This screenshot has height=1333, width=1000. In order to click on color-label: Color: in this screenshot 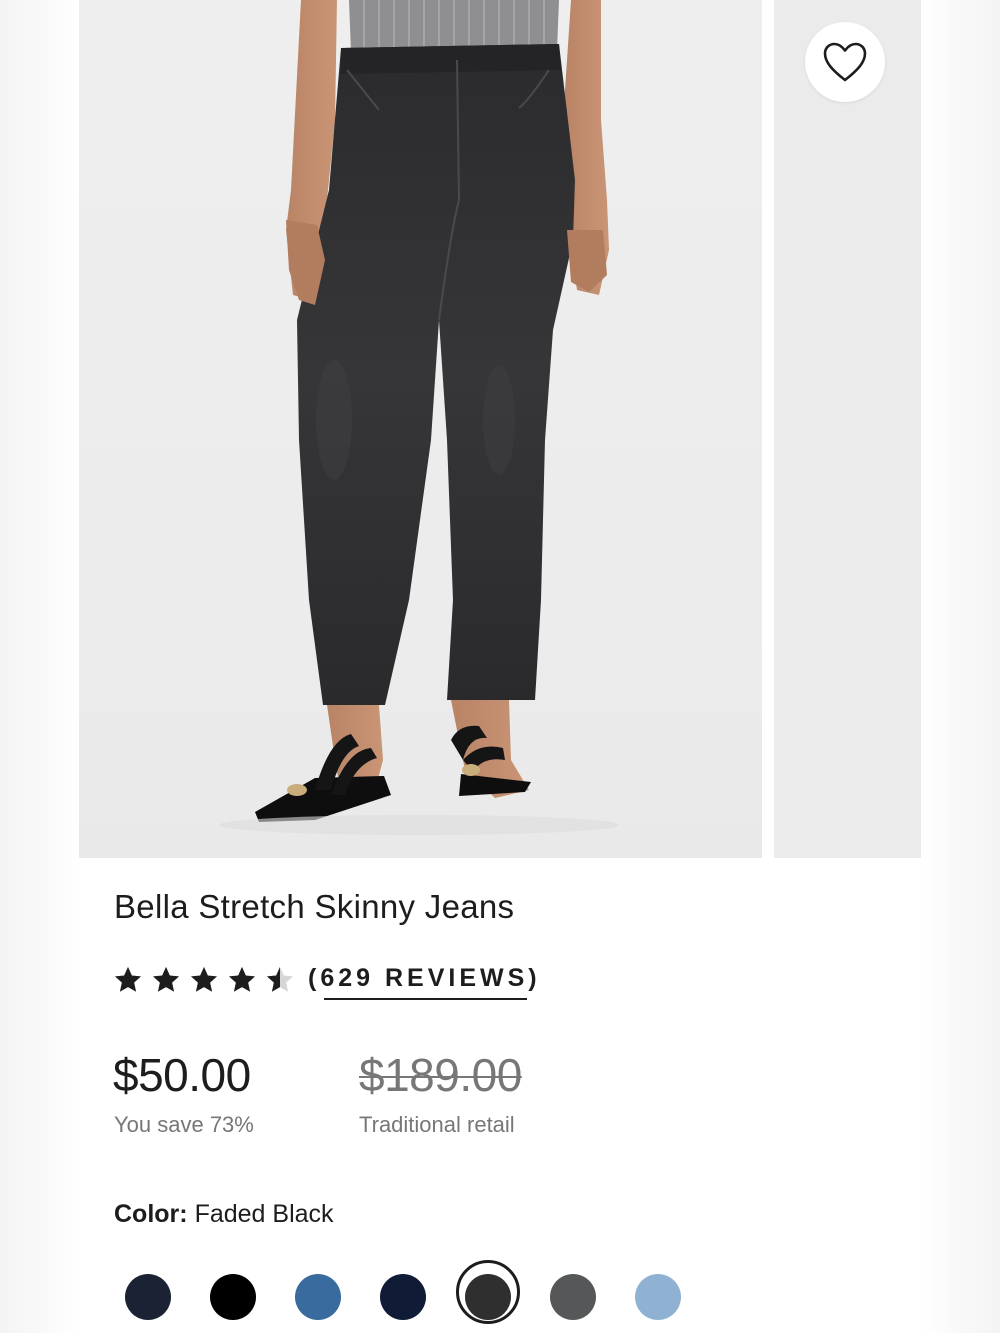, I will do `click(151, 1214)`.